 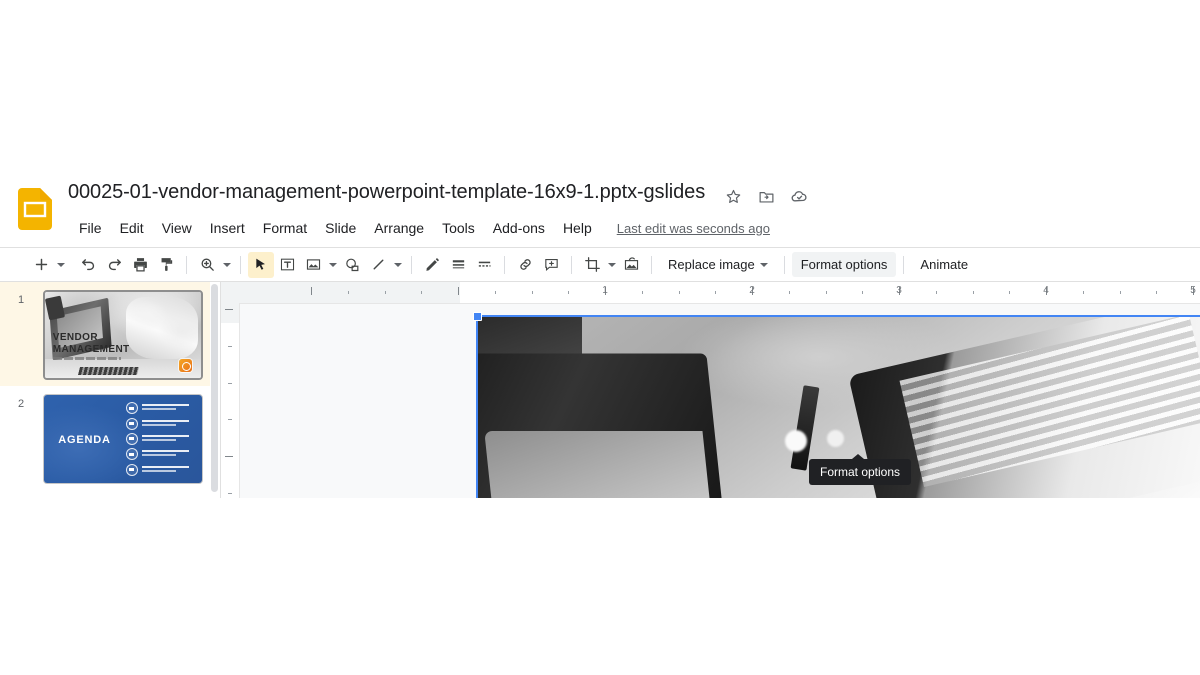 I want to click on new-slide-dropdown-chevron-down-icon, so click(x=60, y=265).